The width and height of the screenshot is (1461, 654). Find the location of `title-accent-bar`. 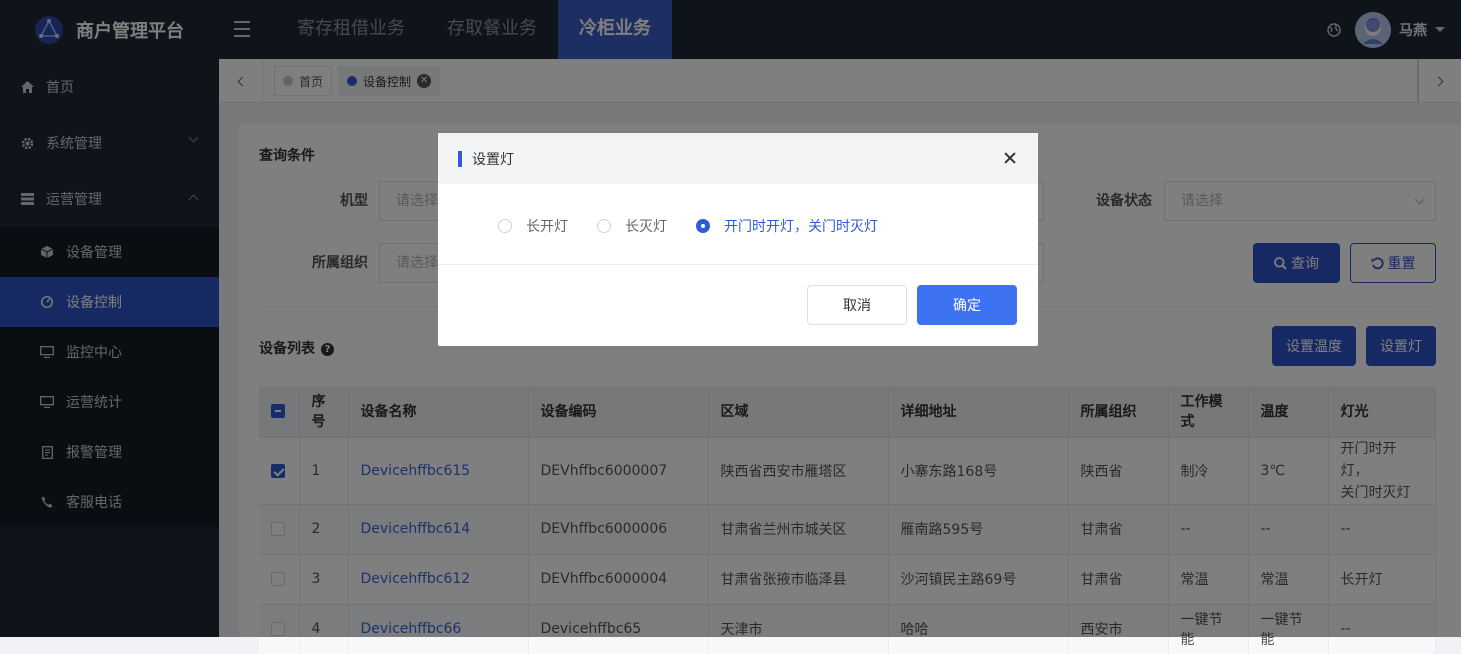

title-accent-bar is located at coordinates (460, 158).